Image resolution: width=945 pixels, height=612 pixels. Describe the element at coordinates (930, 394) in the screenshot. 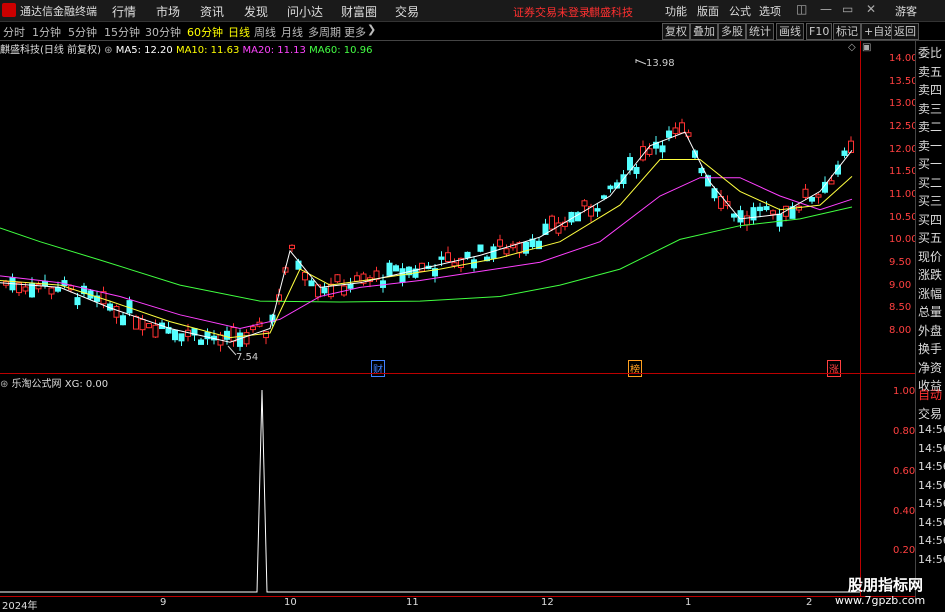

I see `auto-trade-label: 自动` at that location.